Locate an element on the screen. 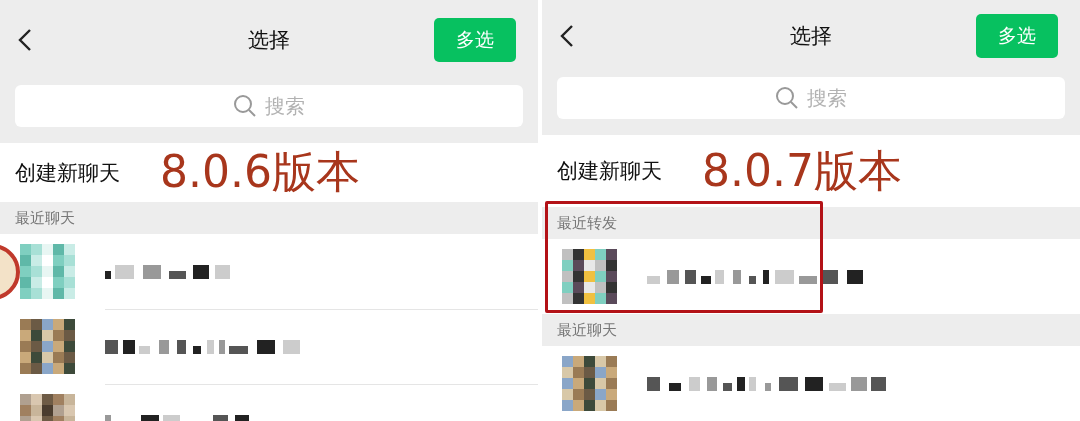 Image resolution: width=1080 pixels, height=421 pixels. version-label: 8.0.6版本 is located at coordinates (260, 172).